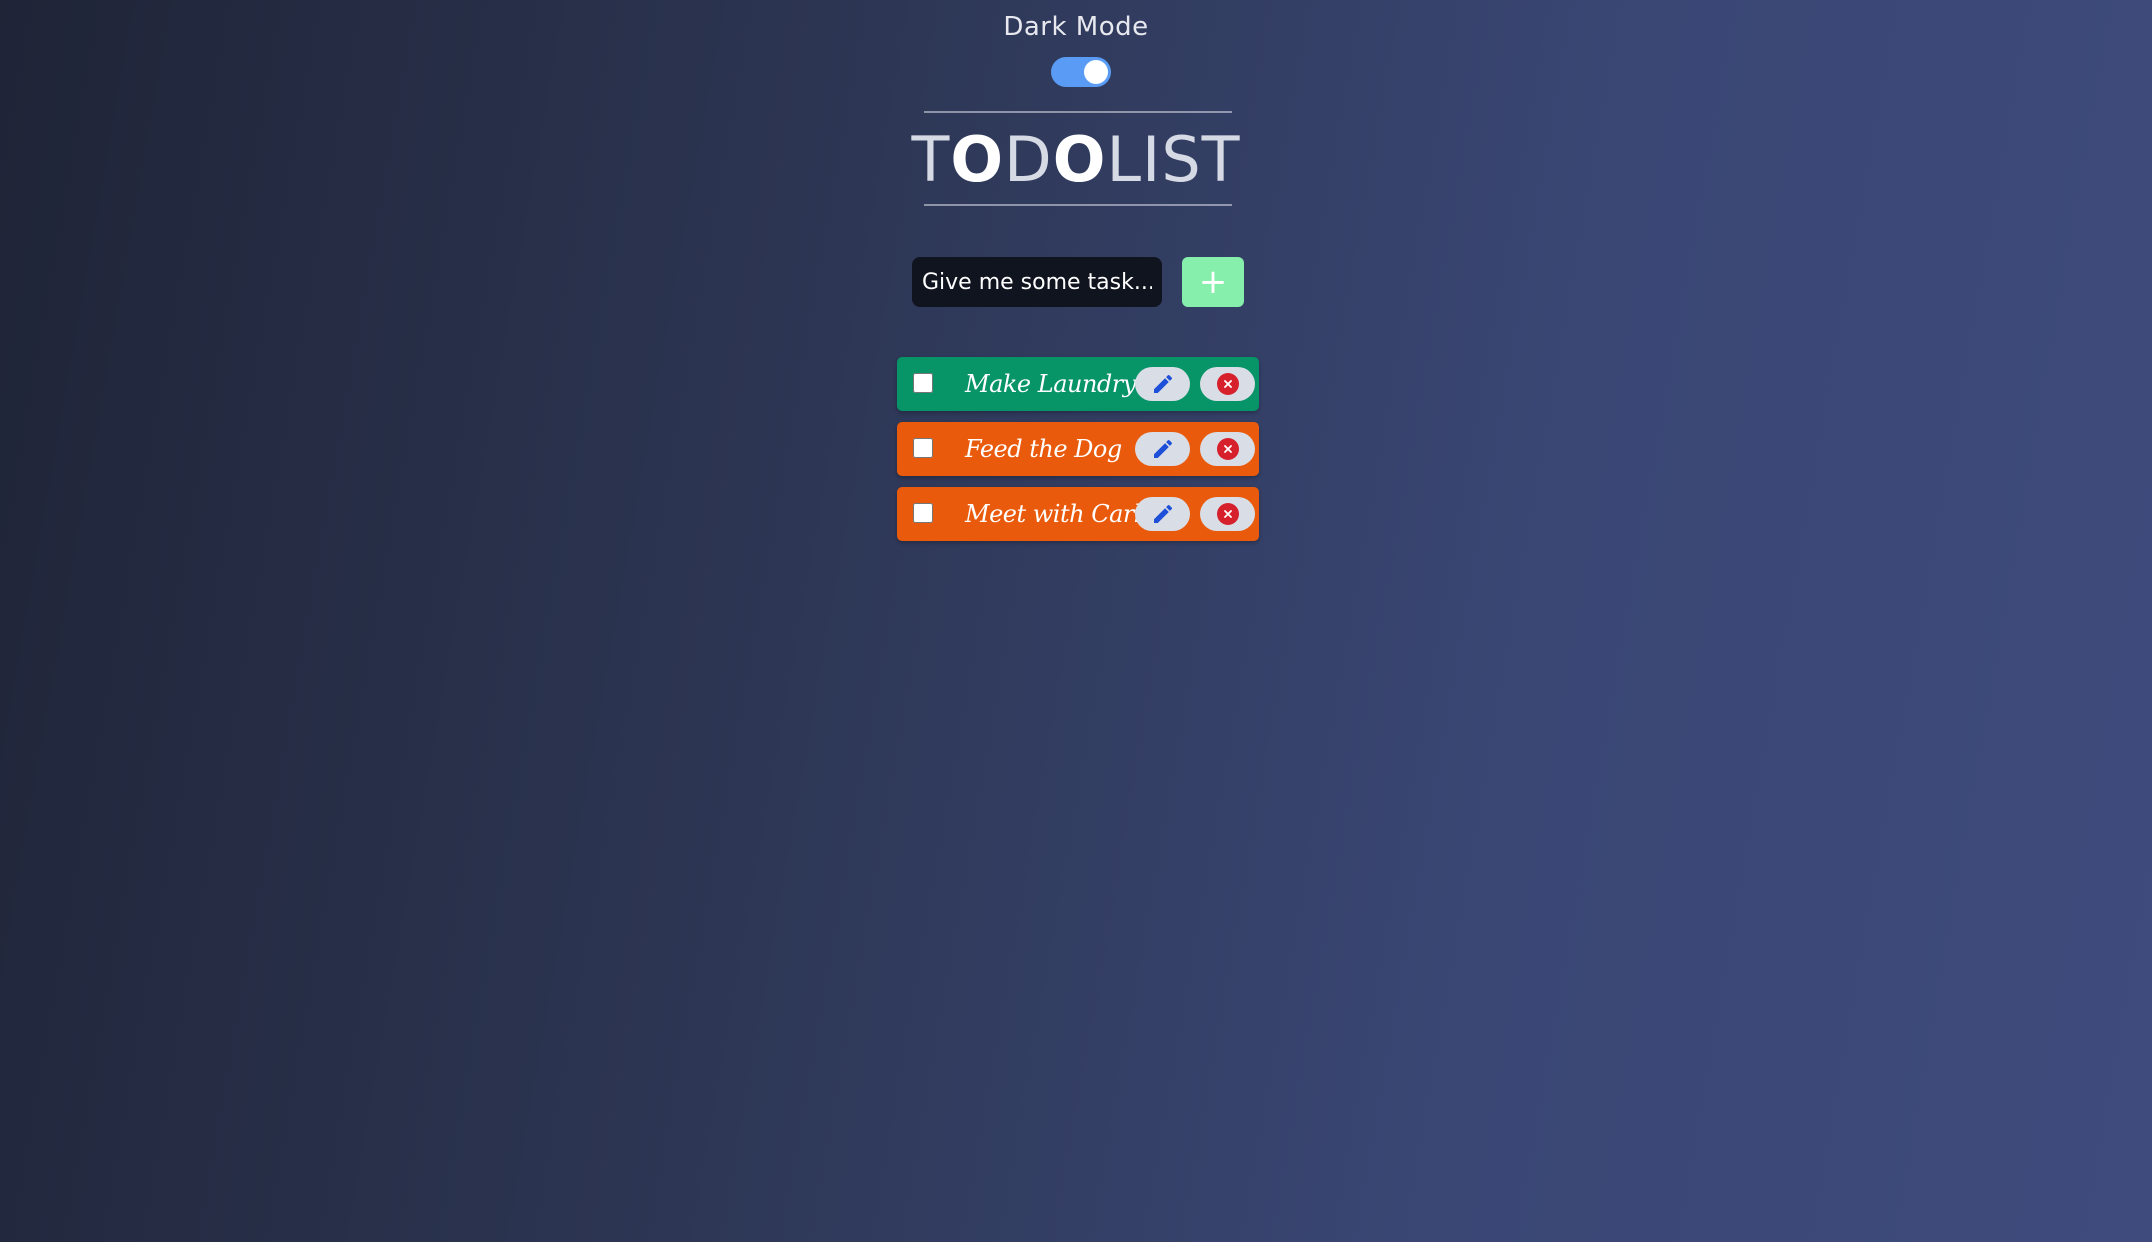  I want to click on todo-item: Meet with Carl, so click(1078, 514).